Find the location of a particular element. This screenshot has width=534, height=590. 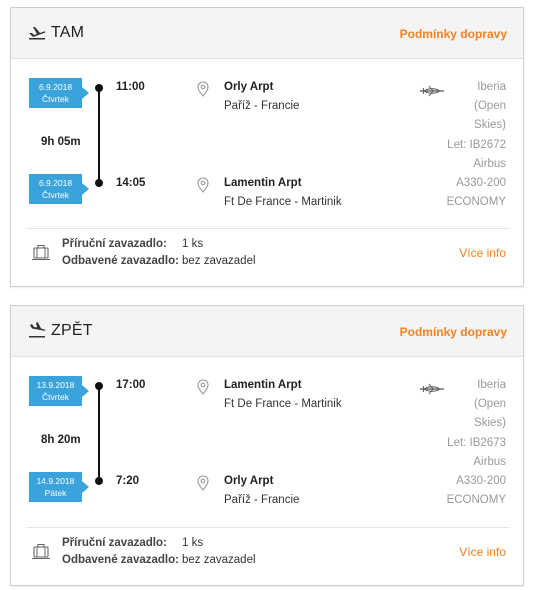

departure-airport: Lamentin Arpt is located at coordinates (263, 385).